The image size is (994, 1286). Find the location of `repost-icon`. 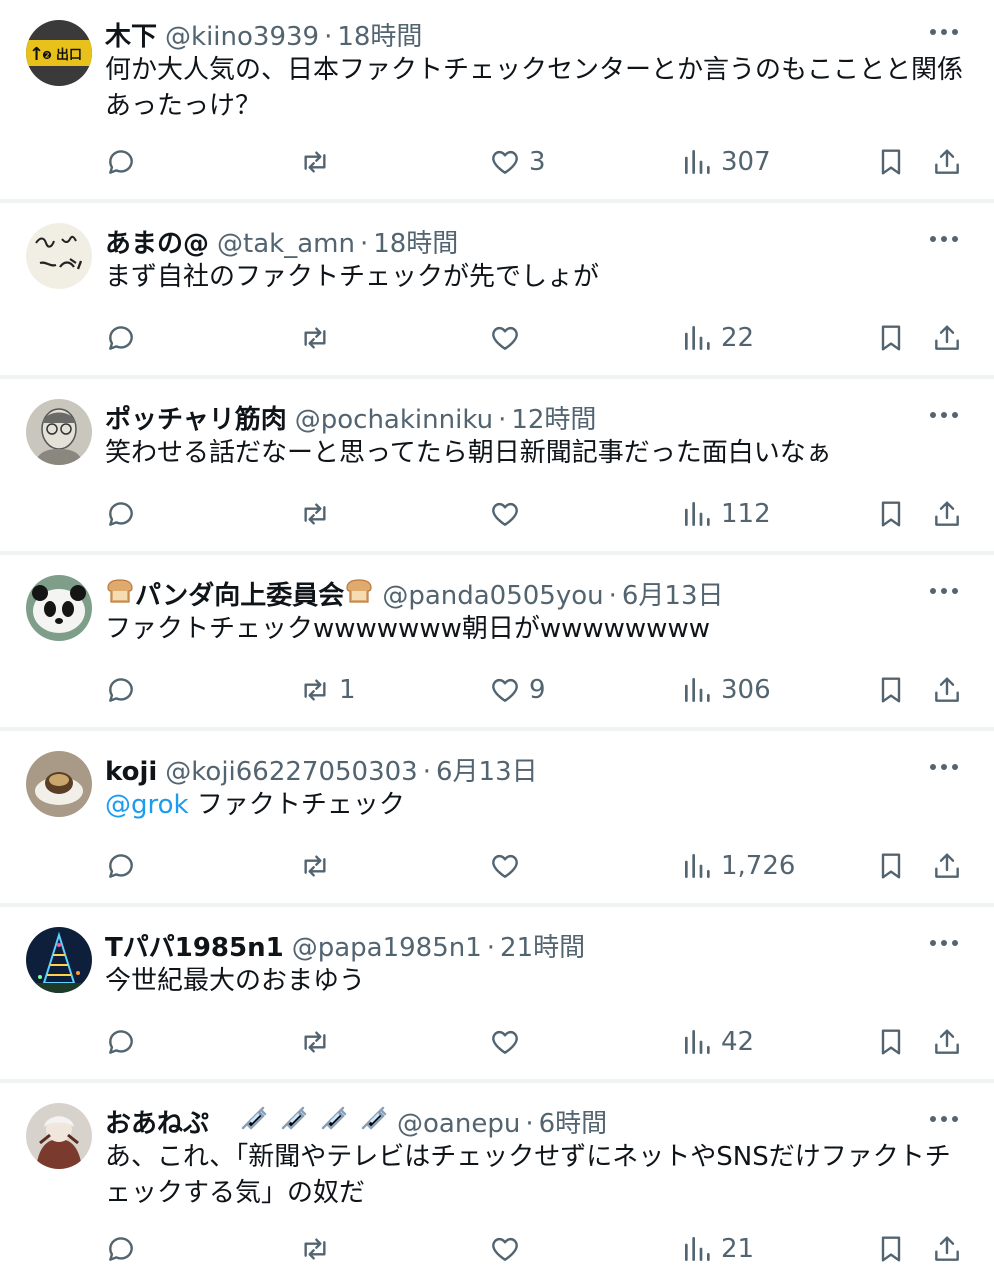

repost-icon is located at coordinates (315, 1249).